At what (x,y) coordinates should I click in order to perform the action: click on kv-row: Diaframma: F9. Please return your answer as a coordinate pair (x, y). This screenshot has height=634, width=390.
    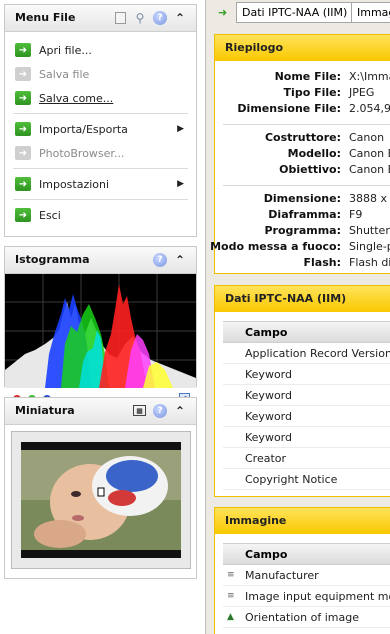
    Looking at the image, I should click on (302, 216).